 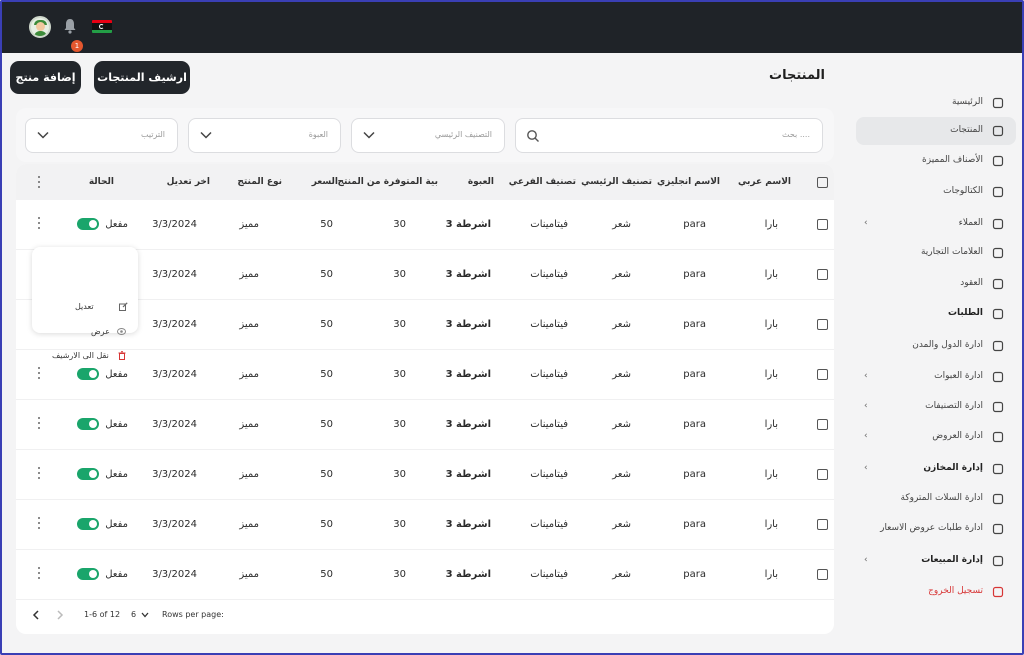 I want to click on menu-archive: نقل الى الارشيف, so click(x=89, y=355).